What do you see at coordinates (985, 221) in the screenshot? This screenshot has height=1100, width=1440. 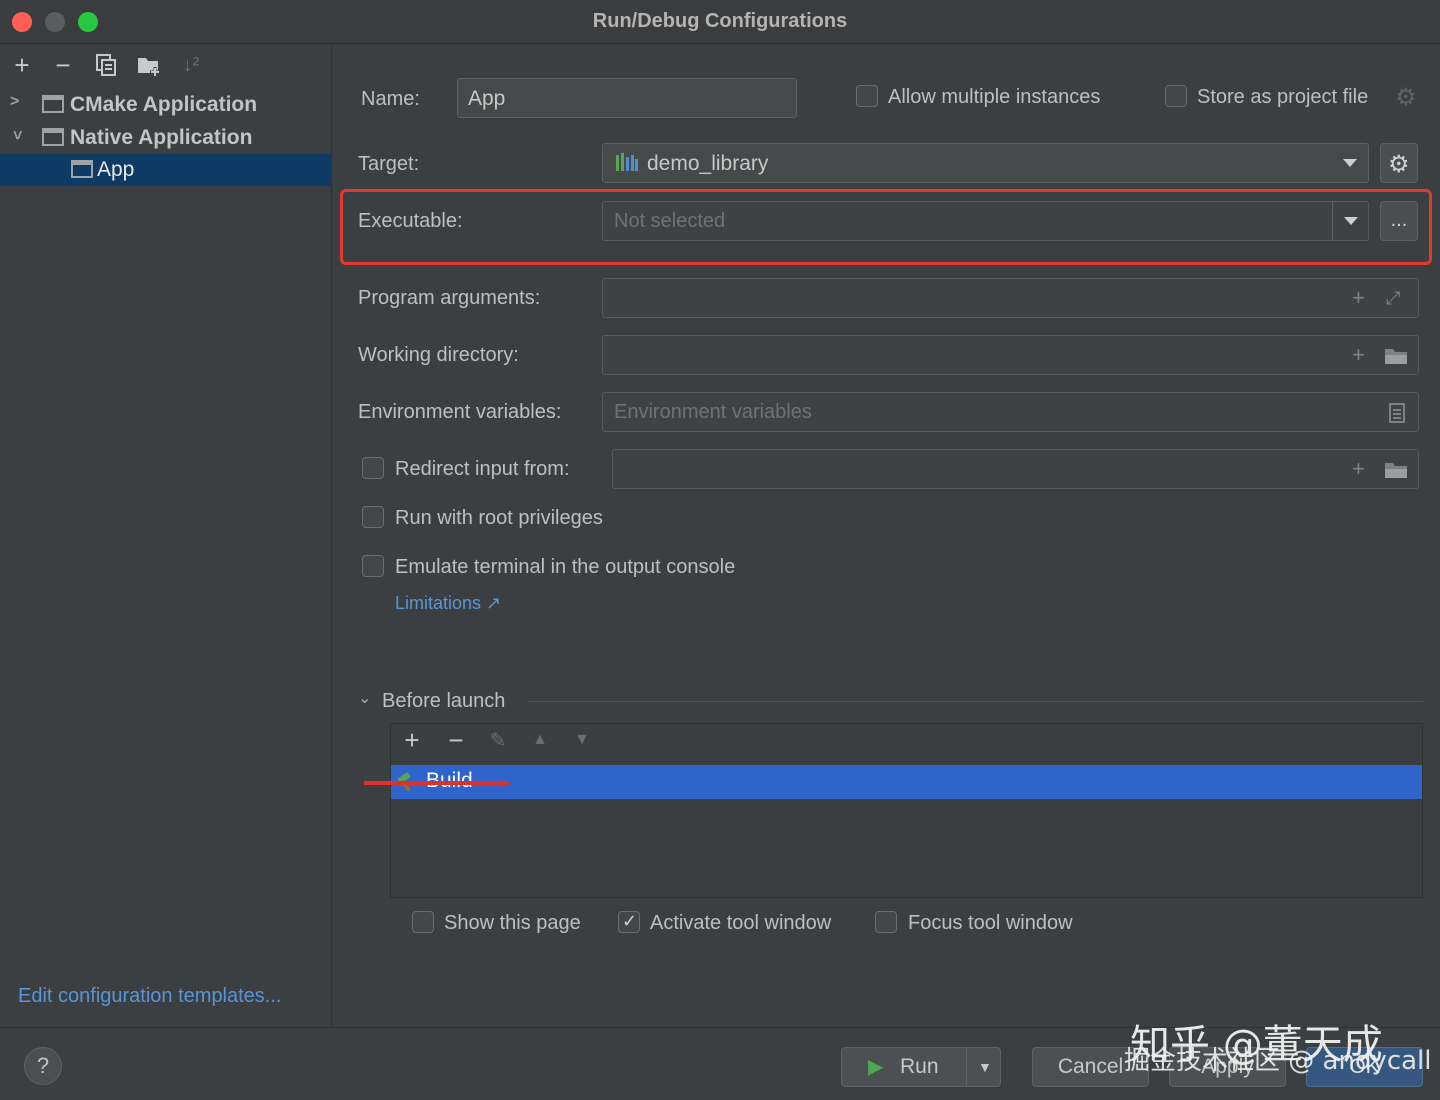 I see `executable-select: Not selected` at bounding box center [985, 221].